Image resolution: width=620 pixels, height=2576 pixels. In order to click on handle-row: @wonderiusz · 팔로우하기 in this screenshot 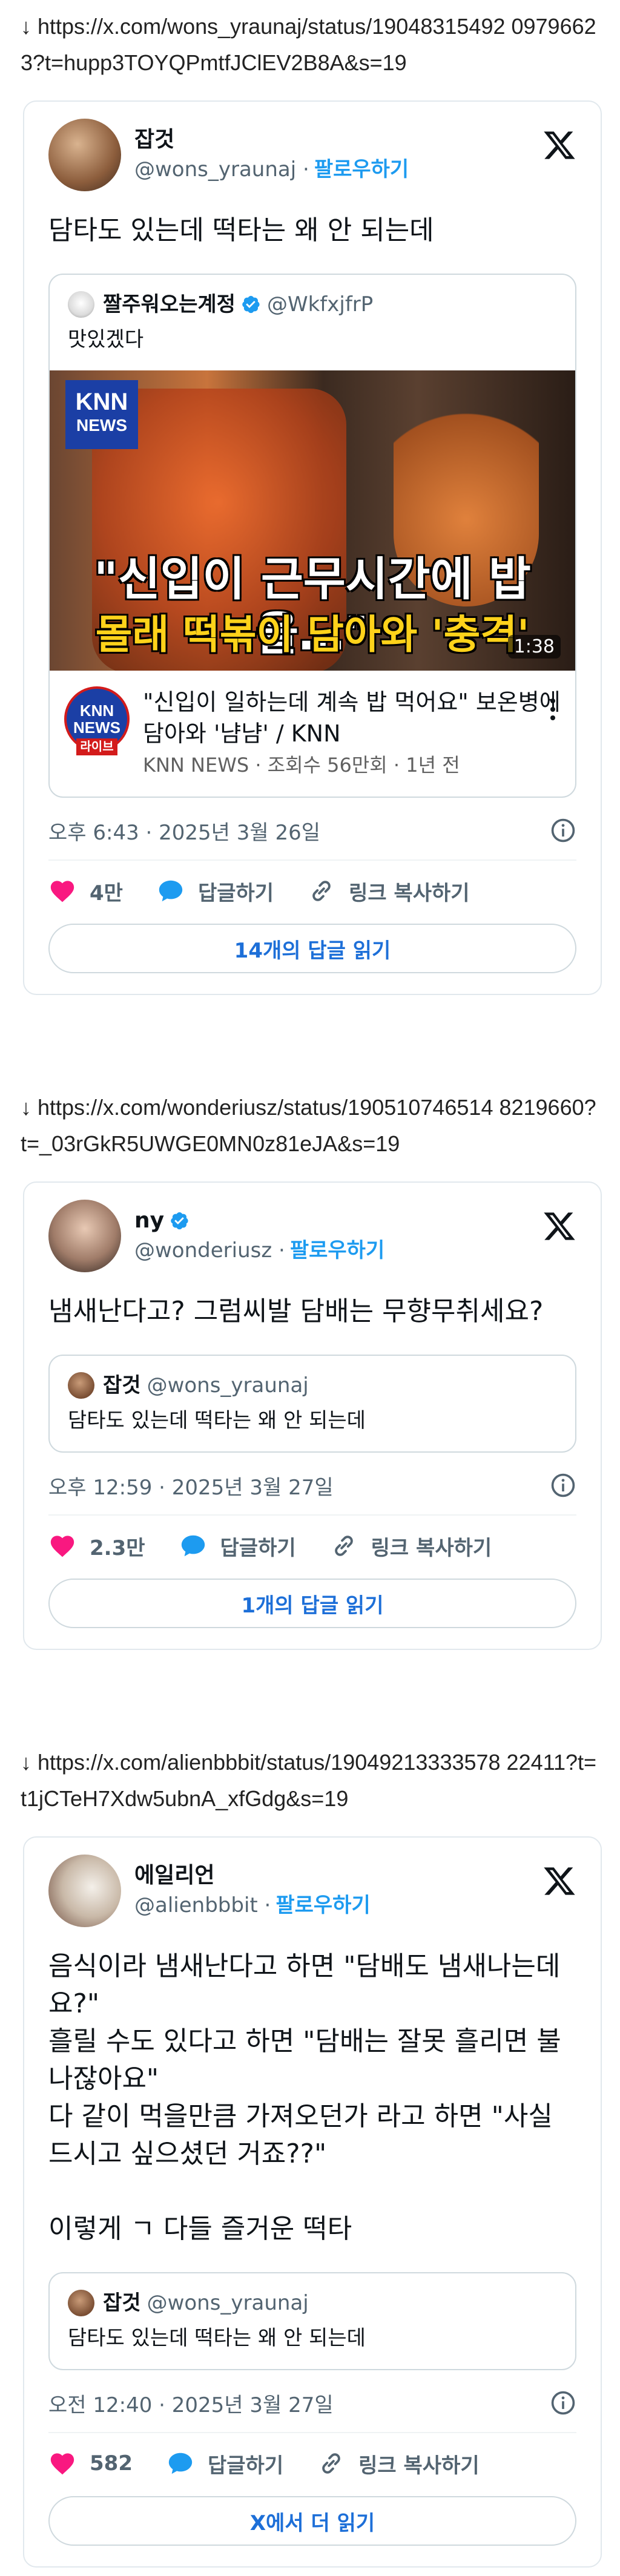, I will do `click(259, 1250)`.